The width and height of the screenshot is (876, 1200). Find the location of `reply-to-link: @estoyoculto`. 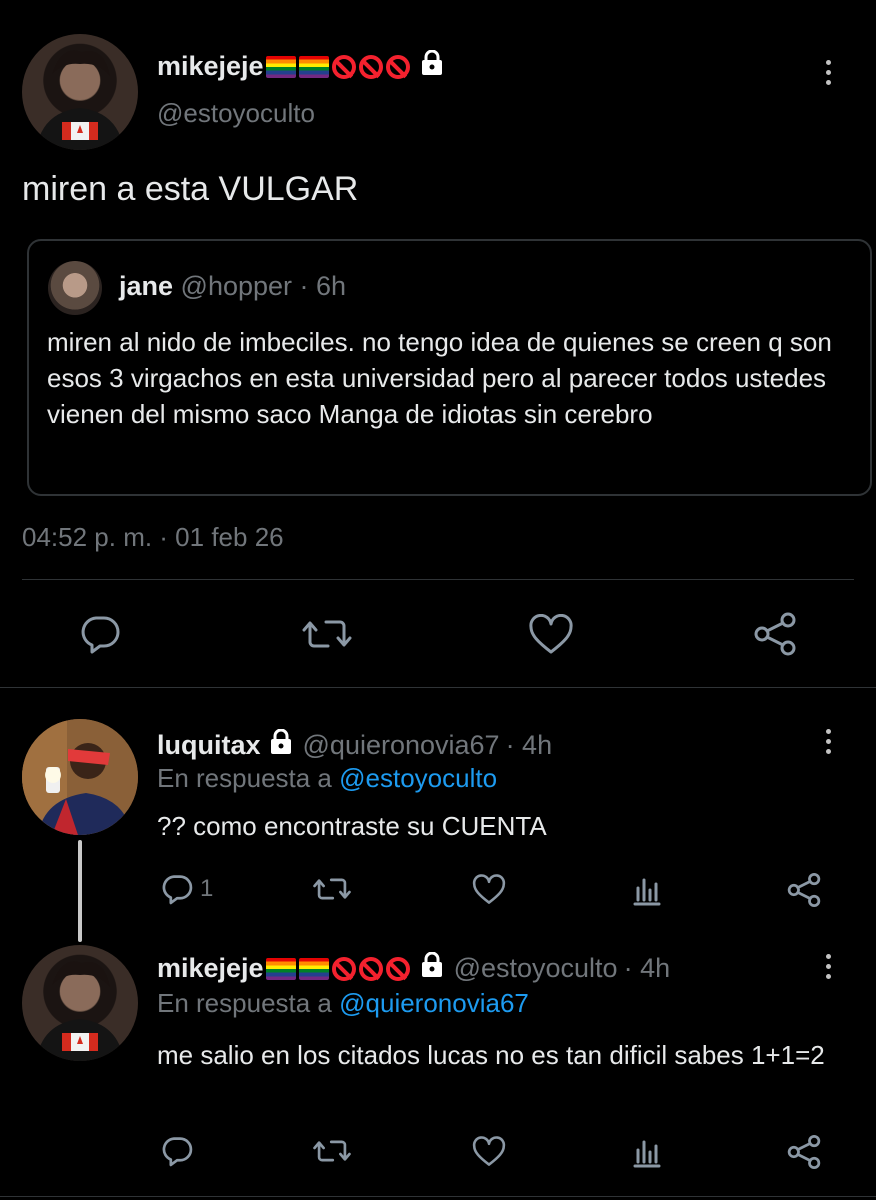

reply-to-link: @estoyoculto is located at coordinates (418, 778).